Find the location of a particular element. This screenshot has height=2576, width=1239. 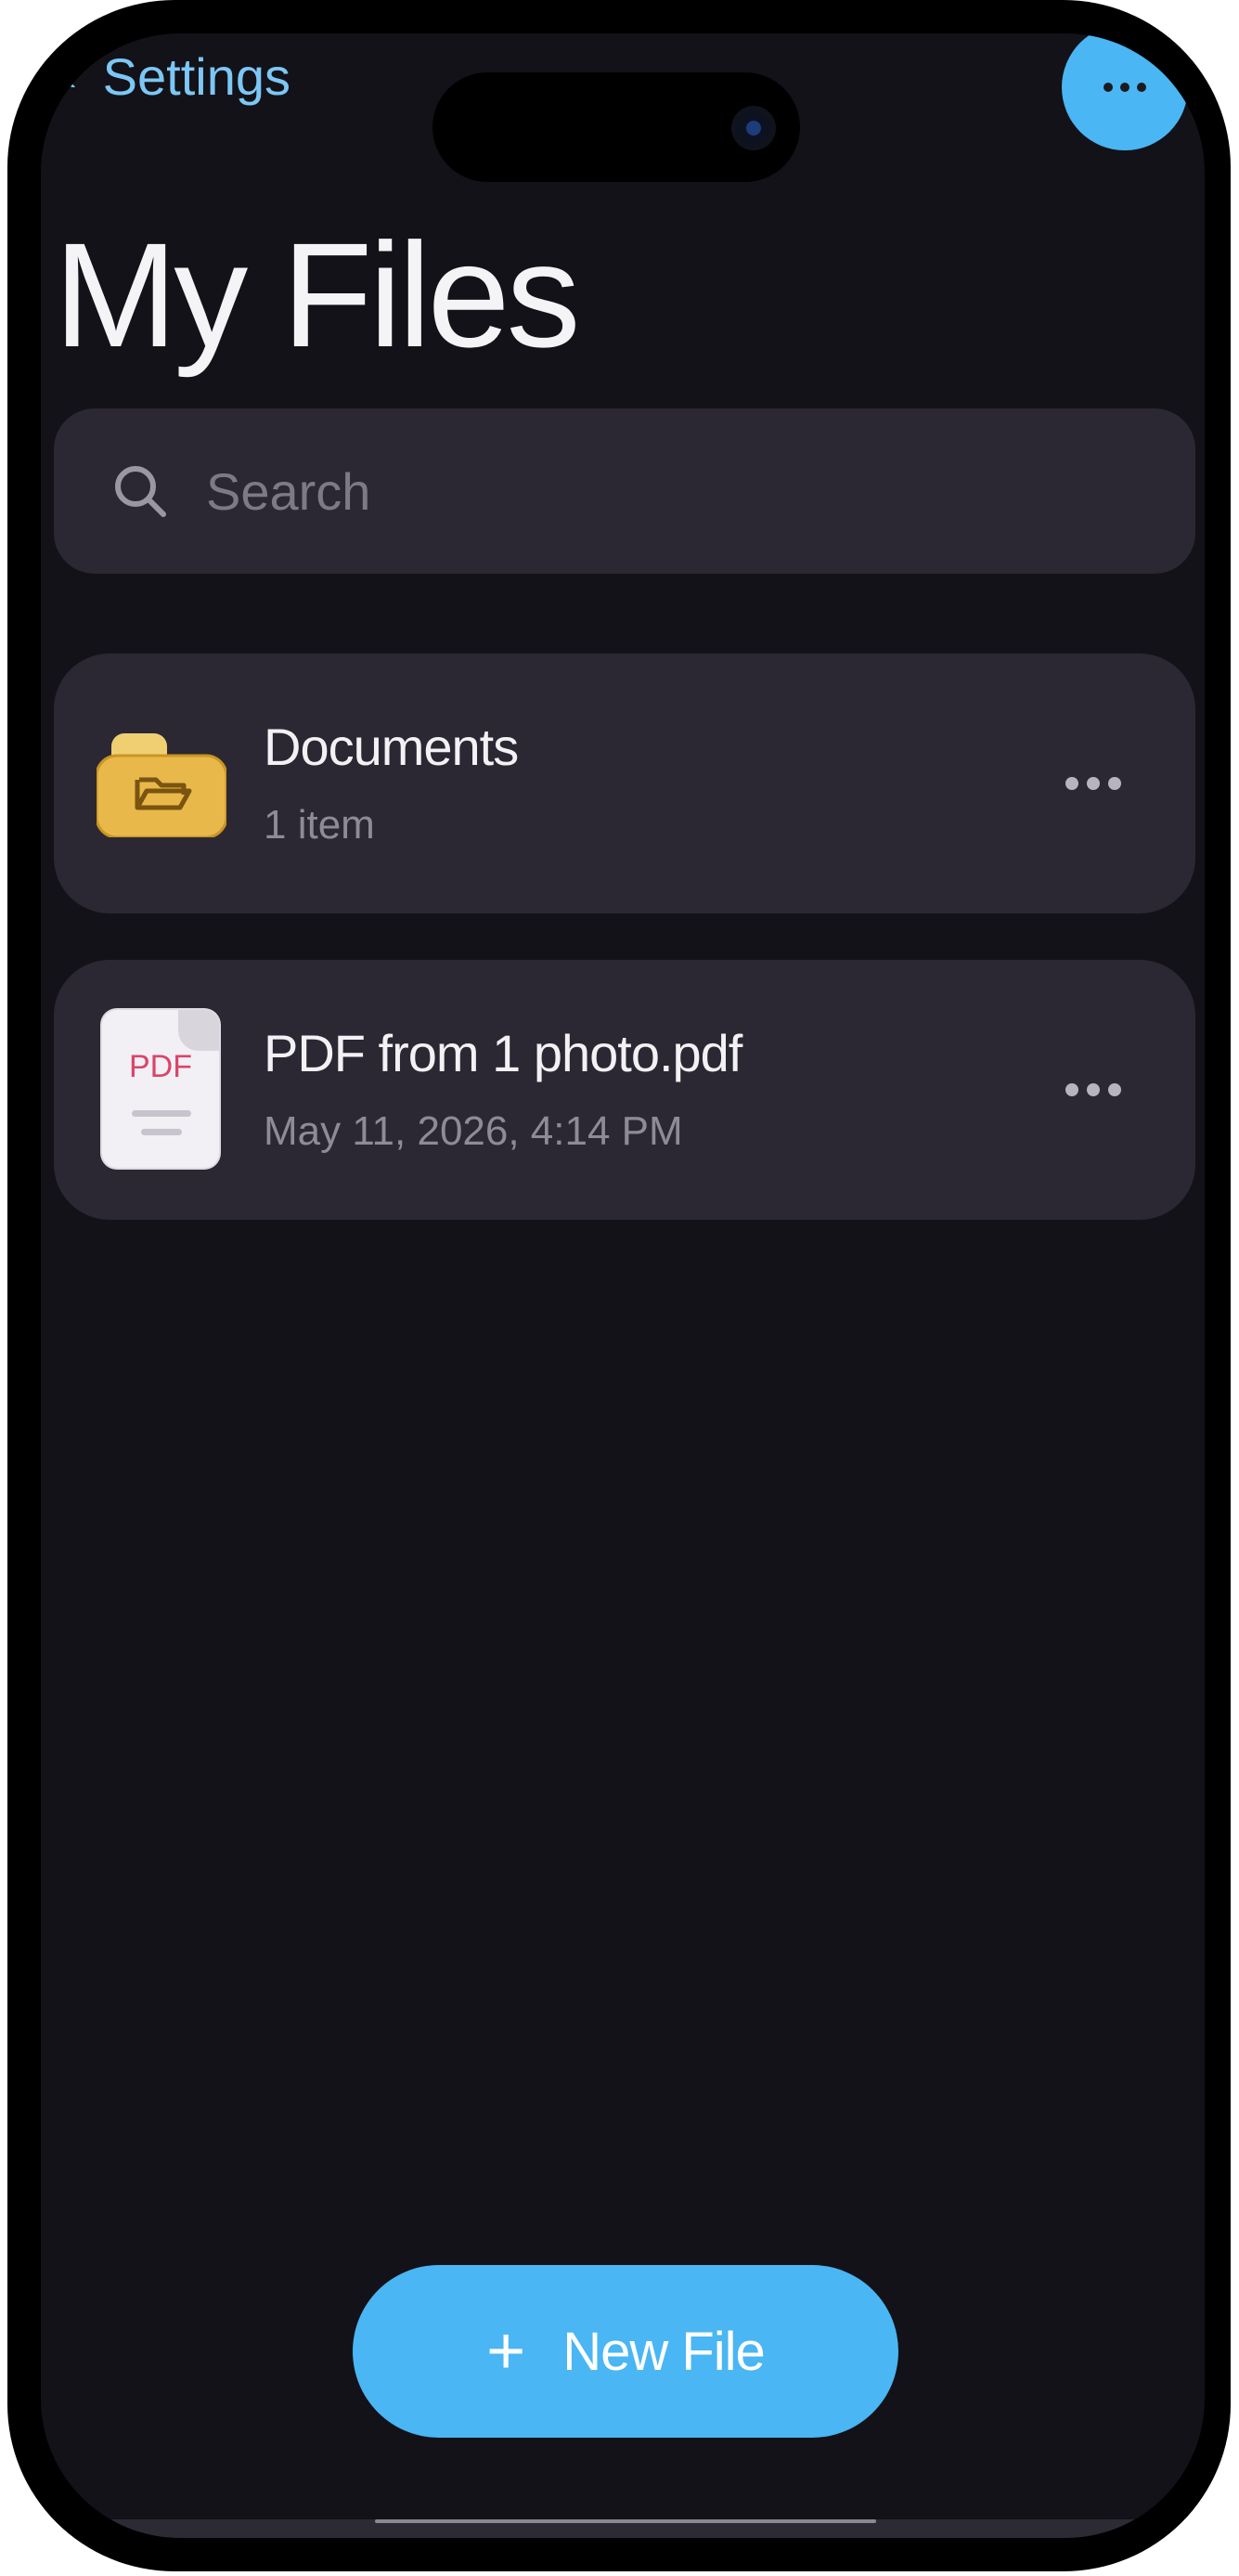

chevron-left-icon: ‹ is located at coordinates (70, 76).